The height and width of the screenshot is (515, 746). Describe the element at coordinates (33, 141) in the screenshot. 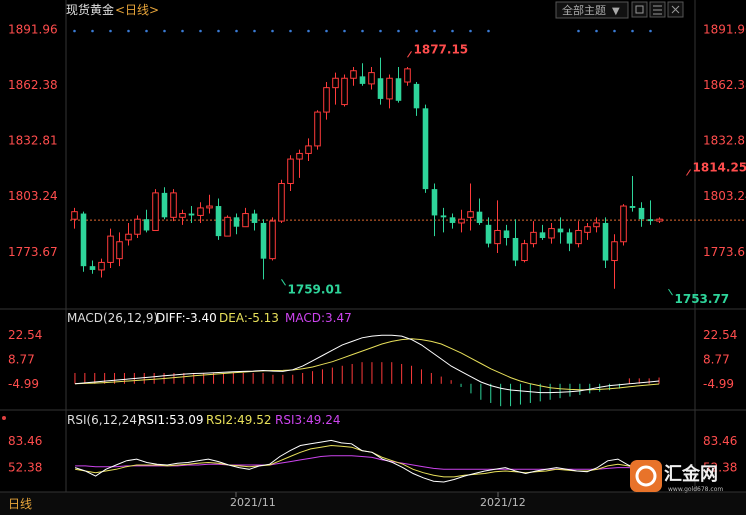

I see `price-tick-left: 1832.81` at that location.